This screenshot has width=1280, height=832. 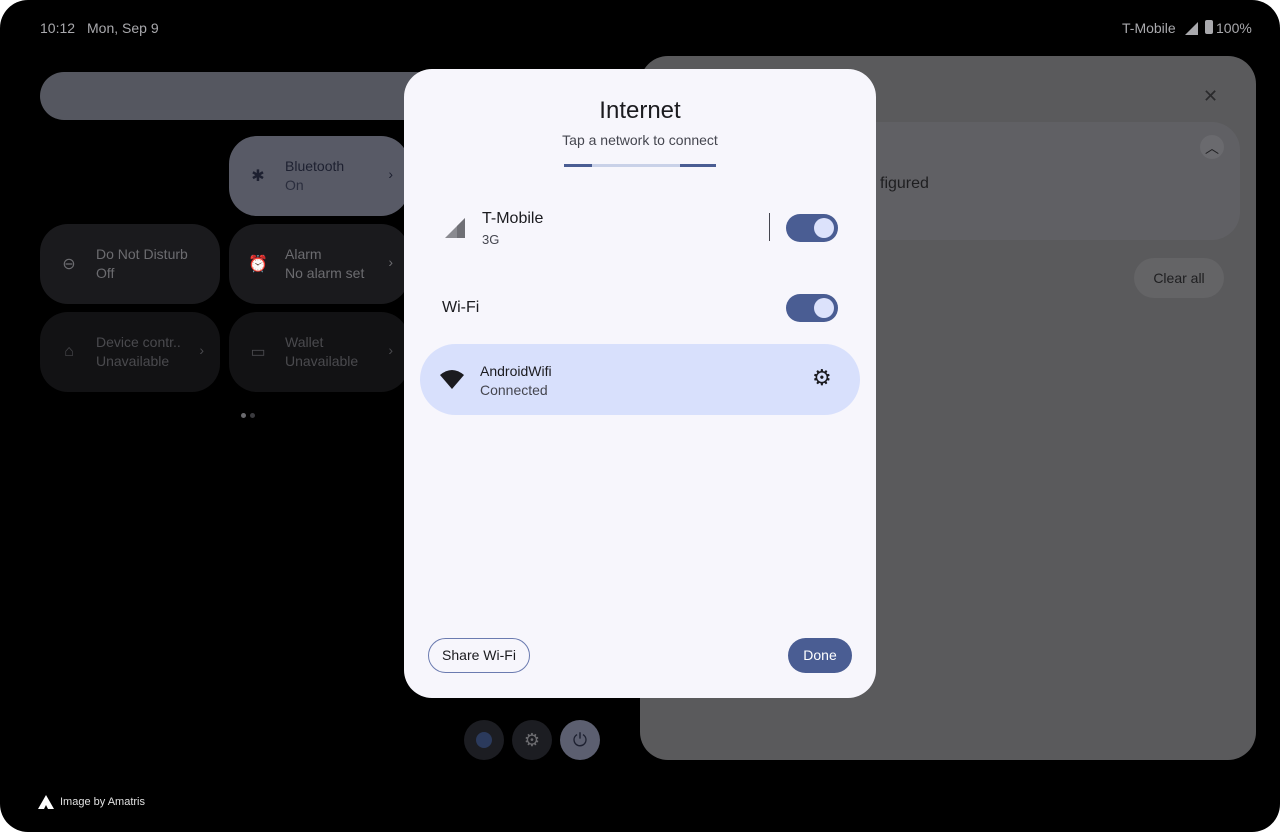 What do you see at coordinates (325, 273) in the screenshot?
I see `tile-subtitle: No alarm set` at bounding box center [325, 273].